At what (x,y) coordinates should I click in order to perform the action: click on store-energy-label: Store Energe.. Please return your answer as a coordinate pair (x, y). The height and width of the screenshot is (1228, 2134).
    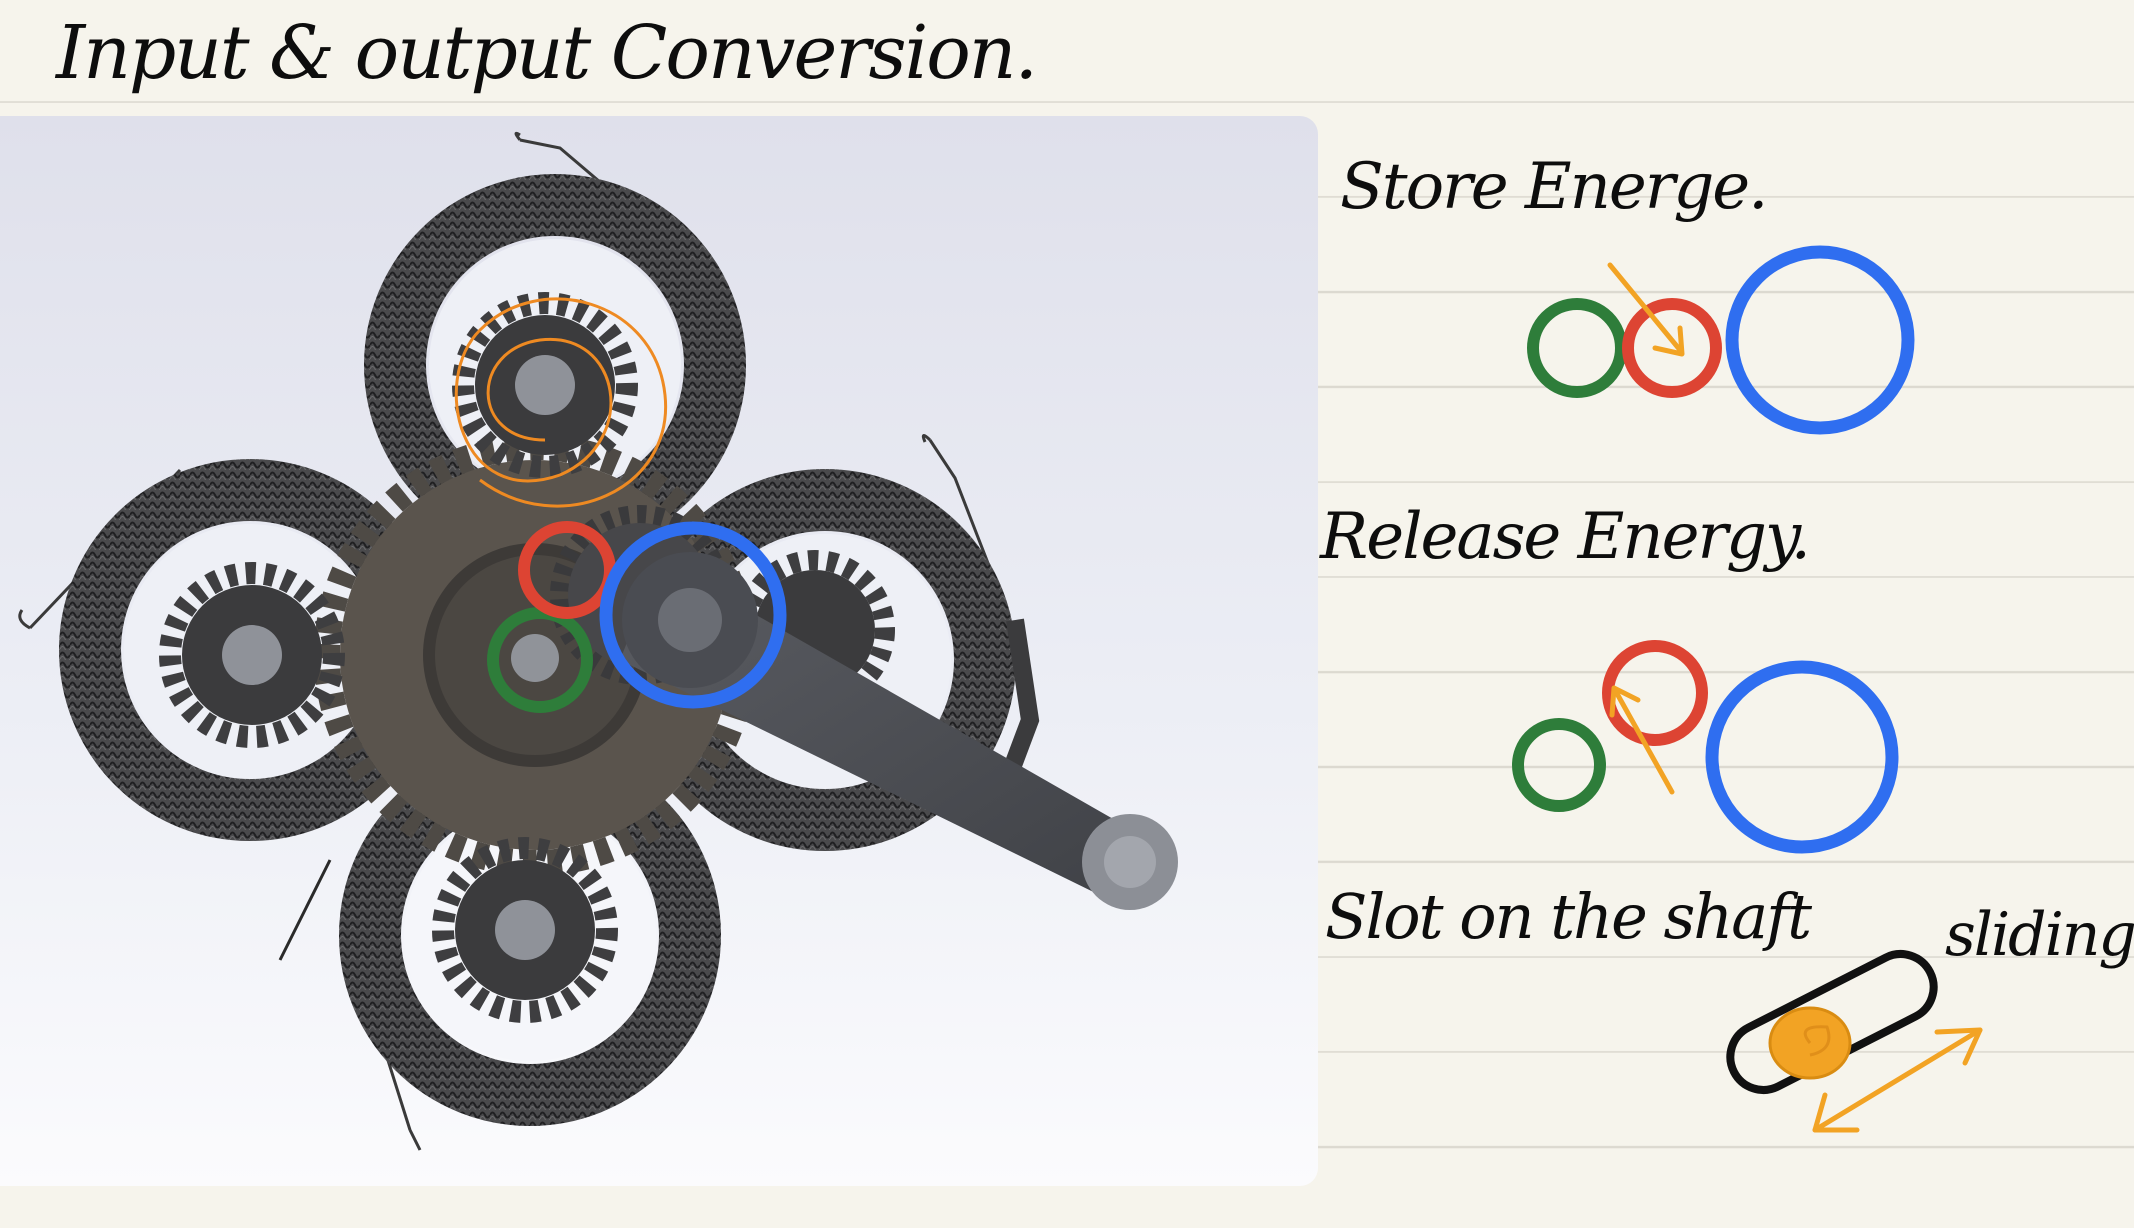
    Looking at the image, I should click on (1554, 187).